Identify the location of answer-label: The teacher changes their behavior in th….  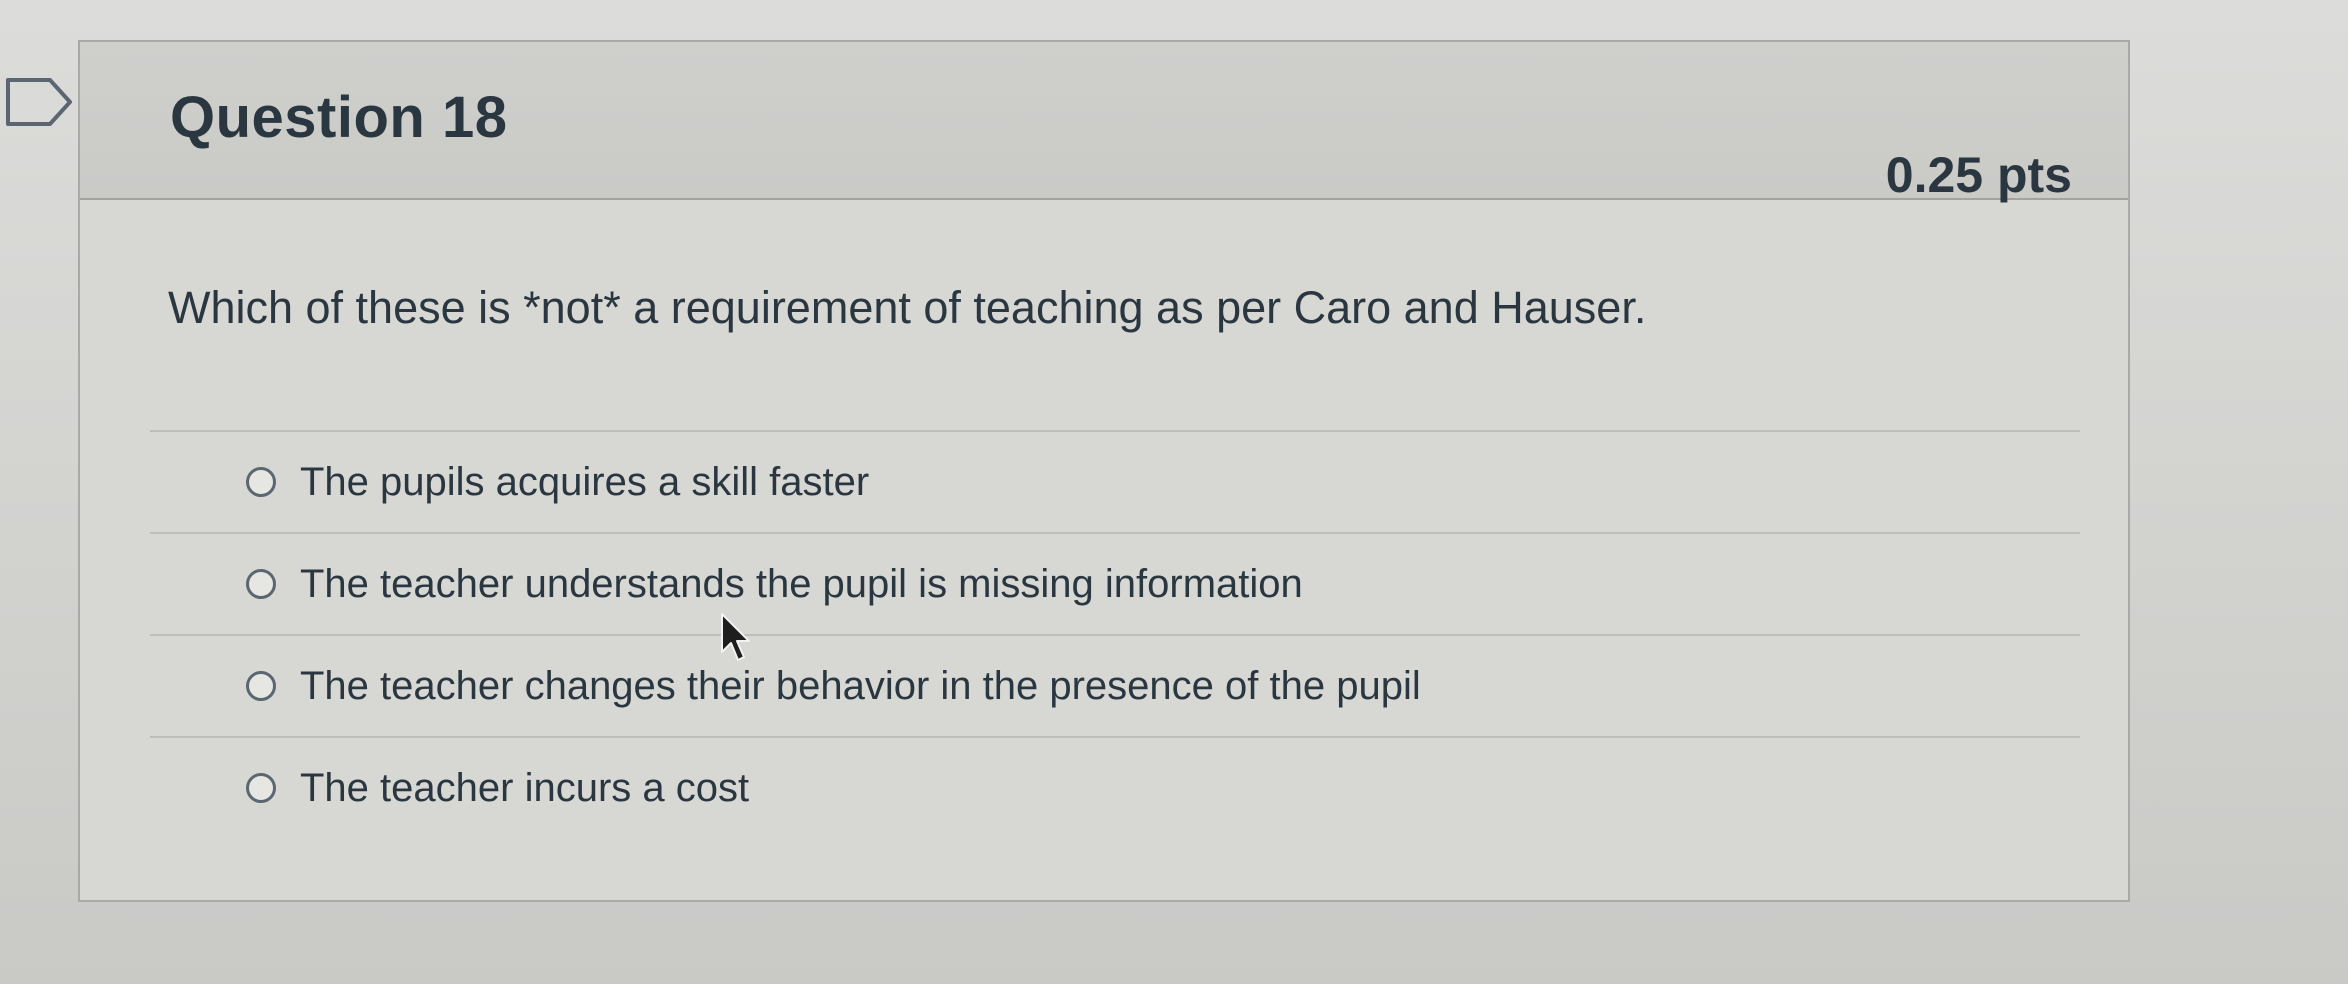
(860, 686).